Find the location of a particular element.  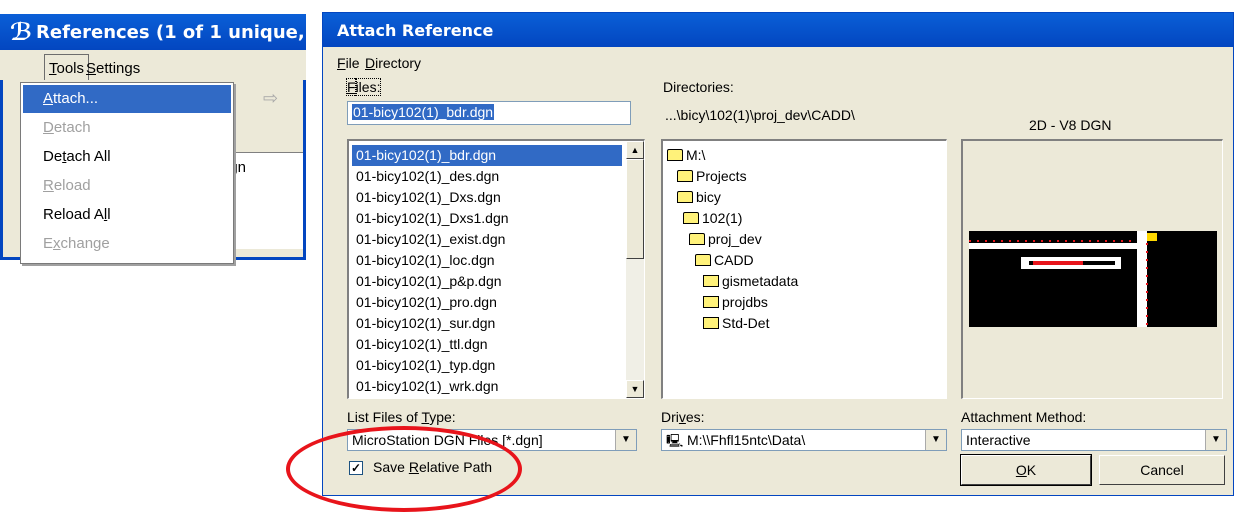

file-list-item: 01-bicy102(1)_Dxs.dgn is located at coordinates (487, 197).